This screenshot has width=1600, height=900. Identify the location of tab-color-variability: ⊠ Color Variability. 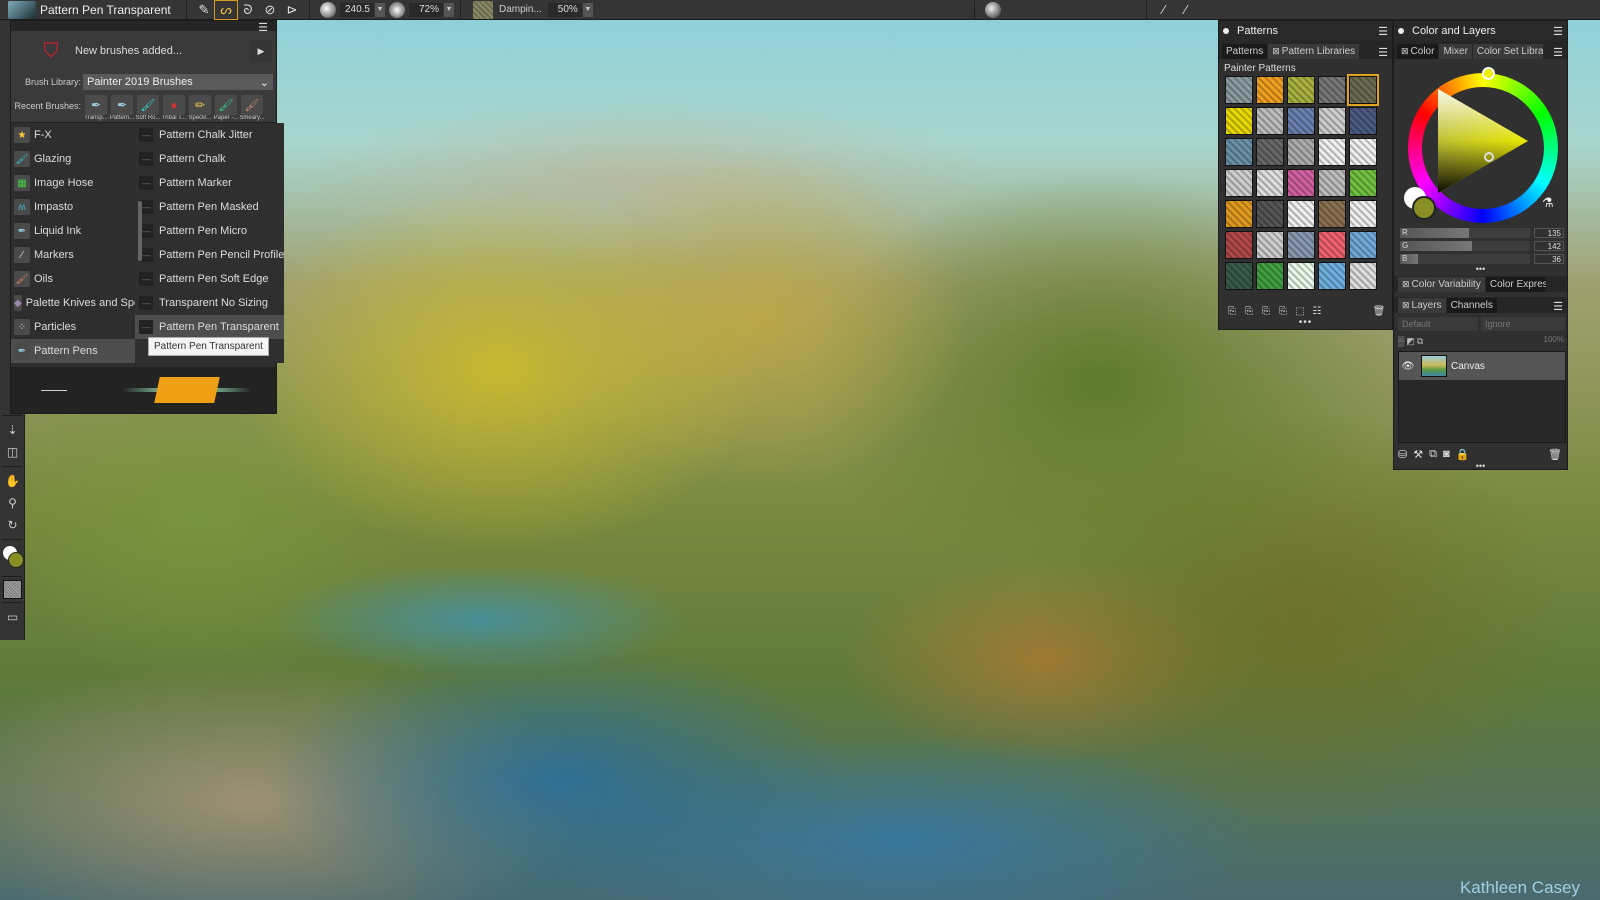
(1441, 284).